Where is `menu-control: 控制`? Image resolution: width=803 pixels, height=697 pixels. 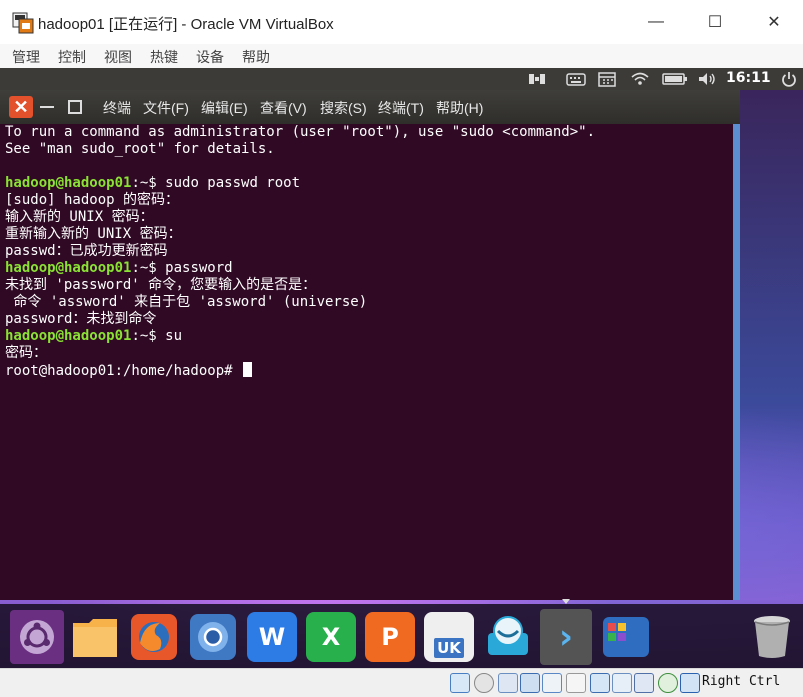 menu-control: 控制 is located at coordinates (72, 57).